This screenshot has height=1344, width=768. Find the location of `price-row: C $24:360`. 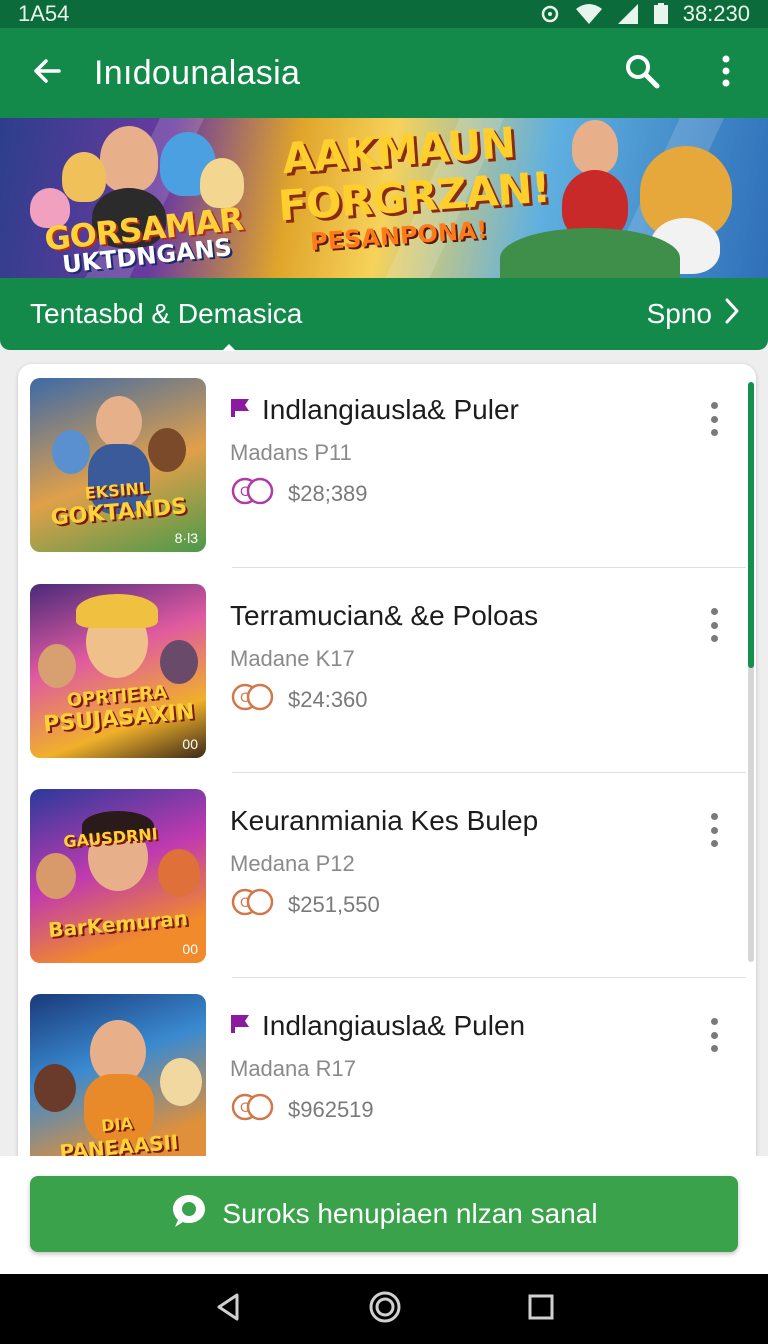

price-row: C $24:360 is located at coordinates (299, 699).